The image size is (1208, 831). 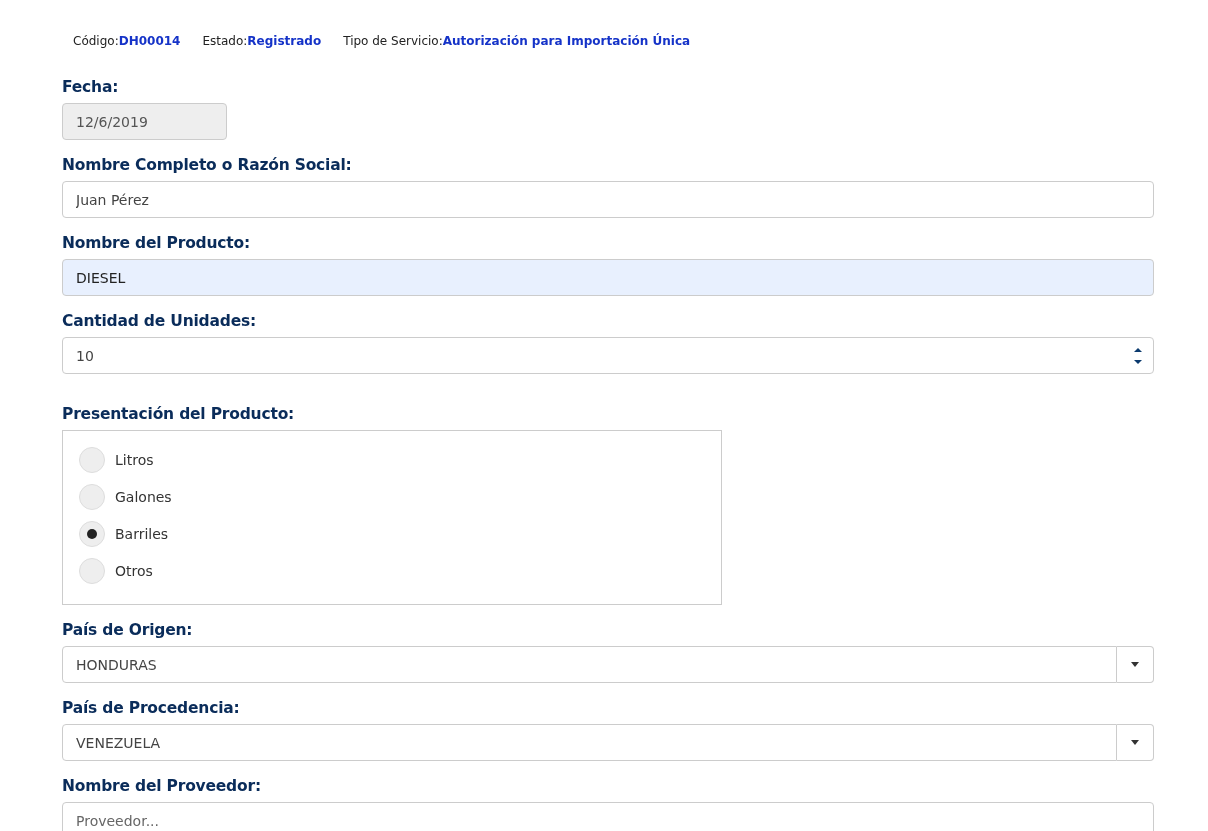 I want to click on radio-label: Galones, so click(x=143, y=497).